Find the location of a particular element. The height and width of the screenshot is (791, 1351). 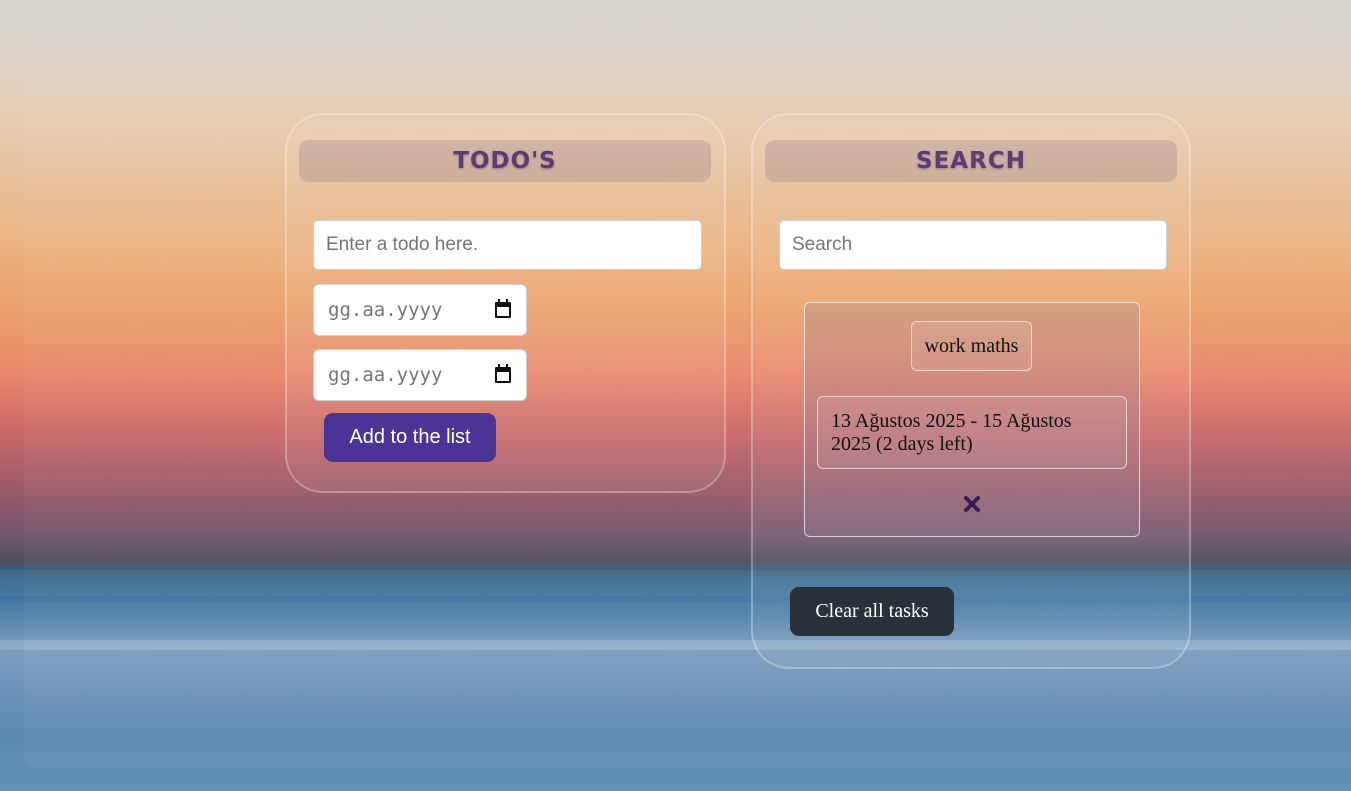

end-date-input: gg.aa.yyyy is located at coordinates (420, 375).